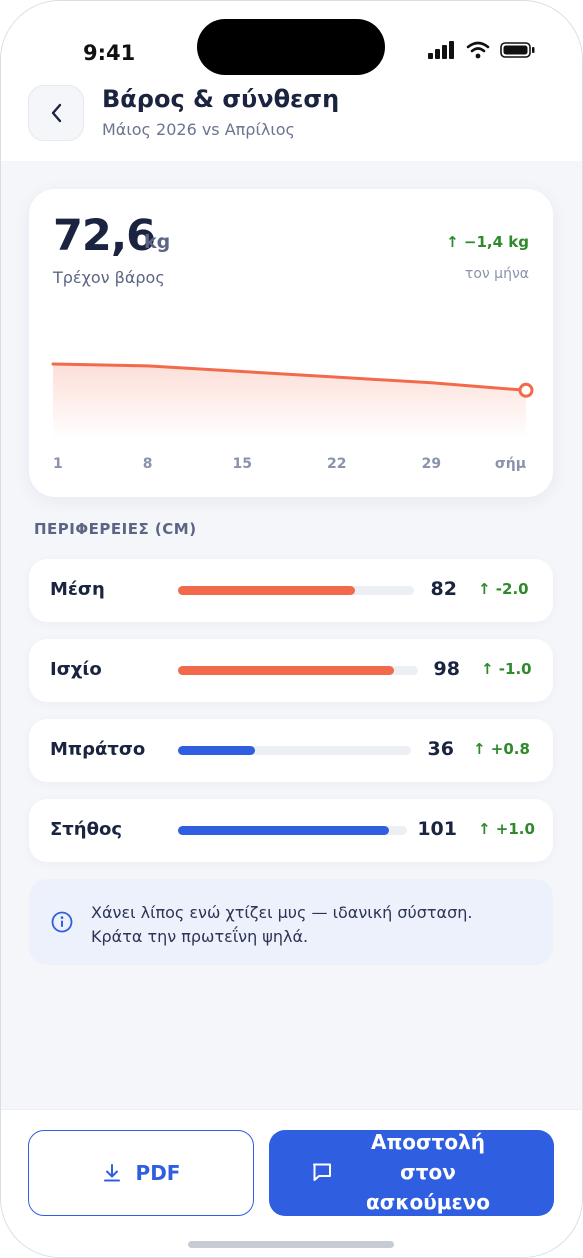  I want to click on measurement-value: 101, so click(437, 829).